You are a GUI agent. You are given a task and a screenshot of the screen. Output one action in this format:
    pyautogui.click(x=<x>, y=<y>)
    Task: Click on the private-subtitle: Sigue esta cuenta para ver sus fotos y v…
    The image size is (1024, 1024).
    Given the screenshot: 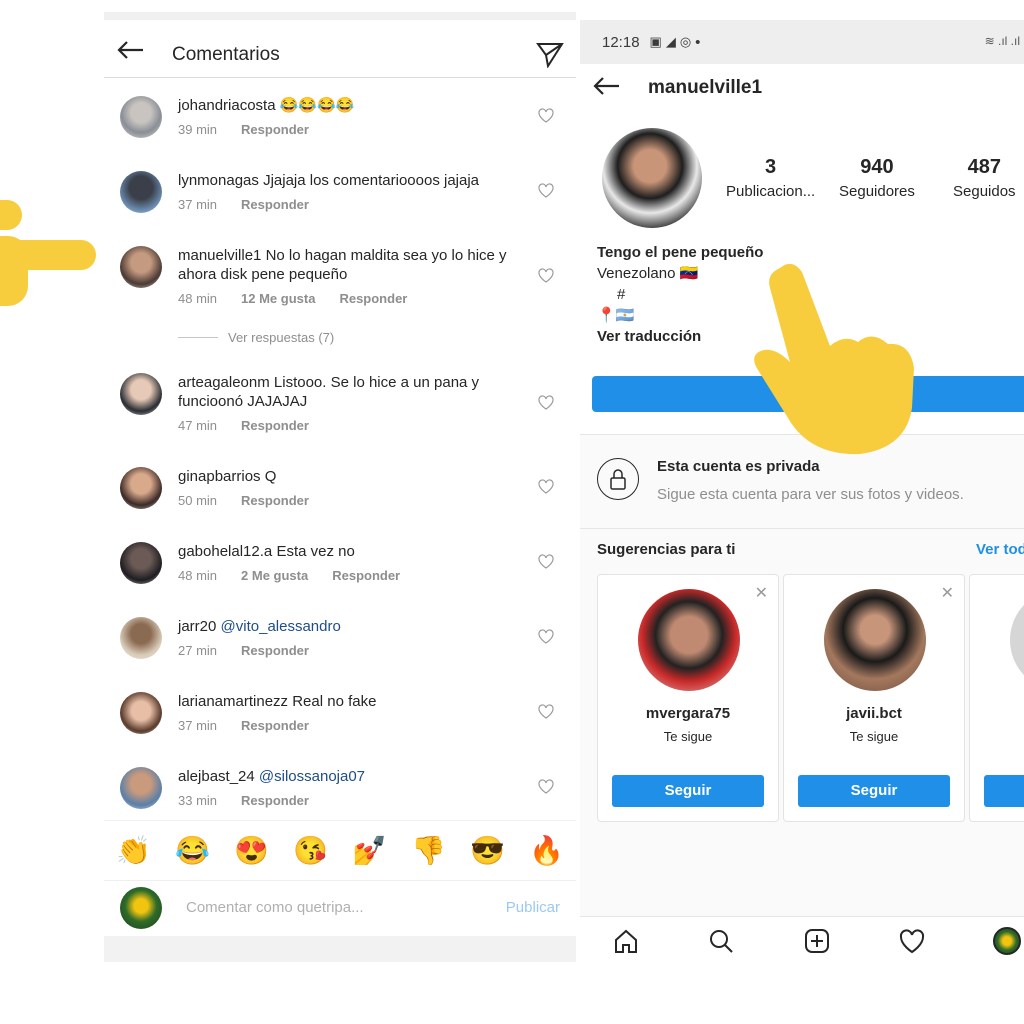 What is the action you would take?
    pyautogui.click(x=810, y=494)
    